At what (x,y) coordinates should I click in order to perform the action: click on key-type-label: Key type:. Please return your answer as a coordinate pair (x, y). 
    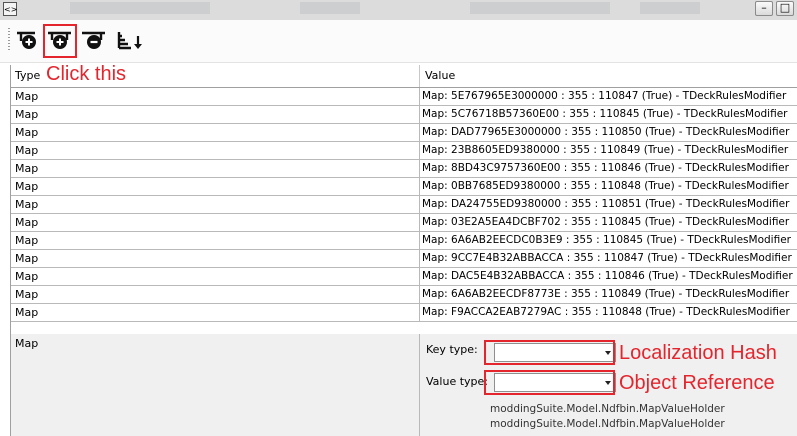
    Looking at the image, I should click on (452, 349).